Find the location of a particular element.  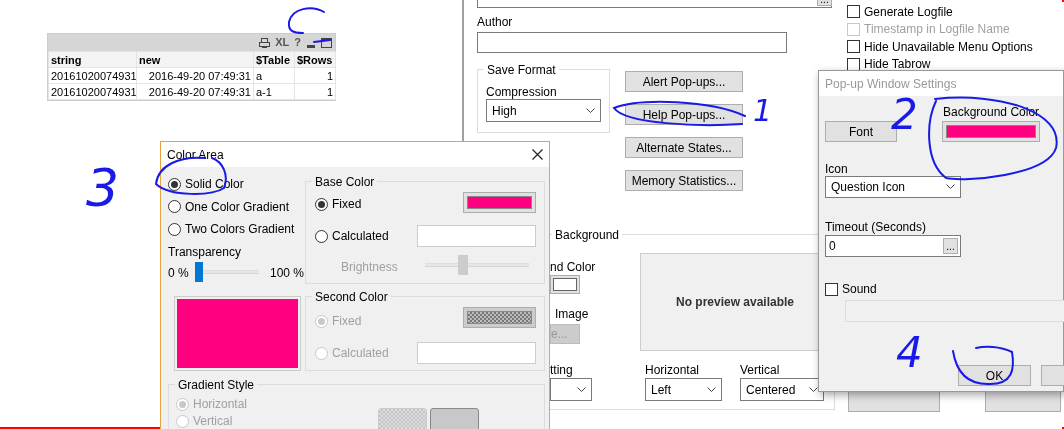

field-label: Author is located at coordinates (495, 22).